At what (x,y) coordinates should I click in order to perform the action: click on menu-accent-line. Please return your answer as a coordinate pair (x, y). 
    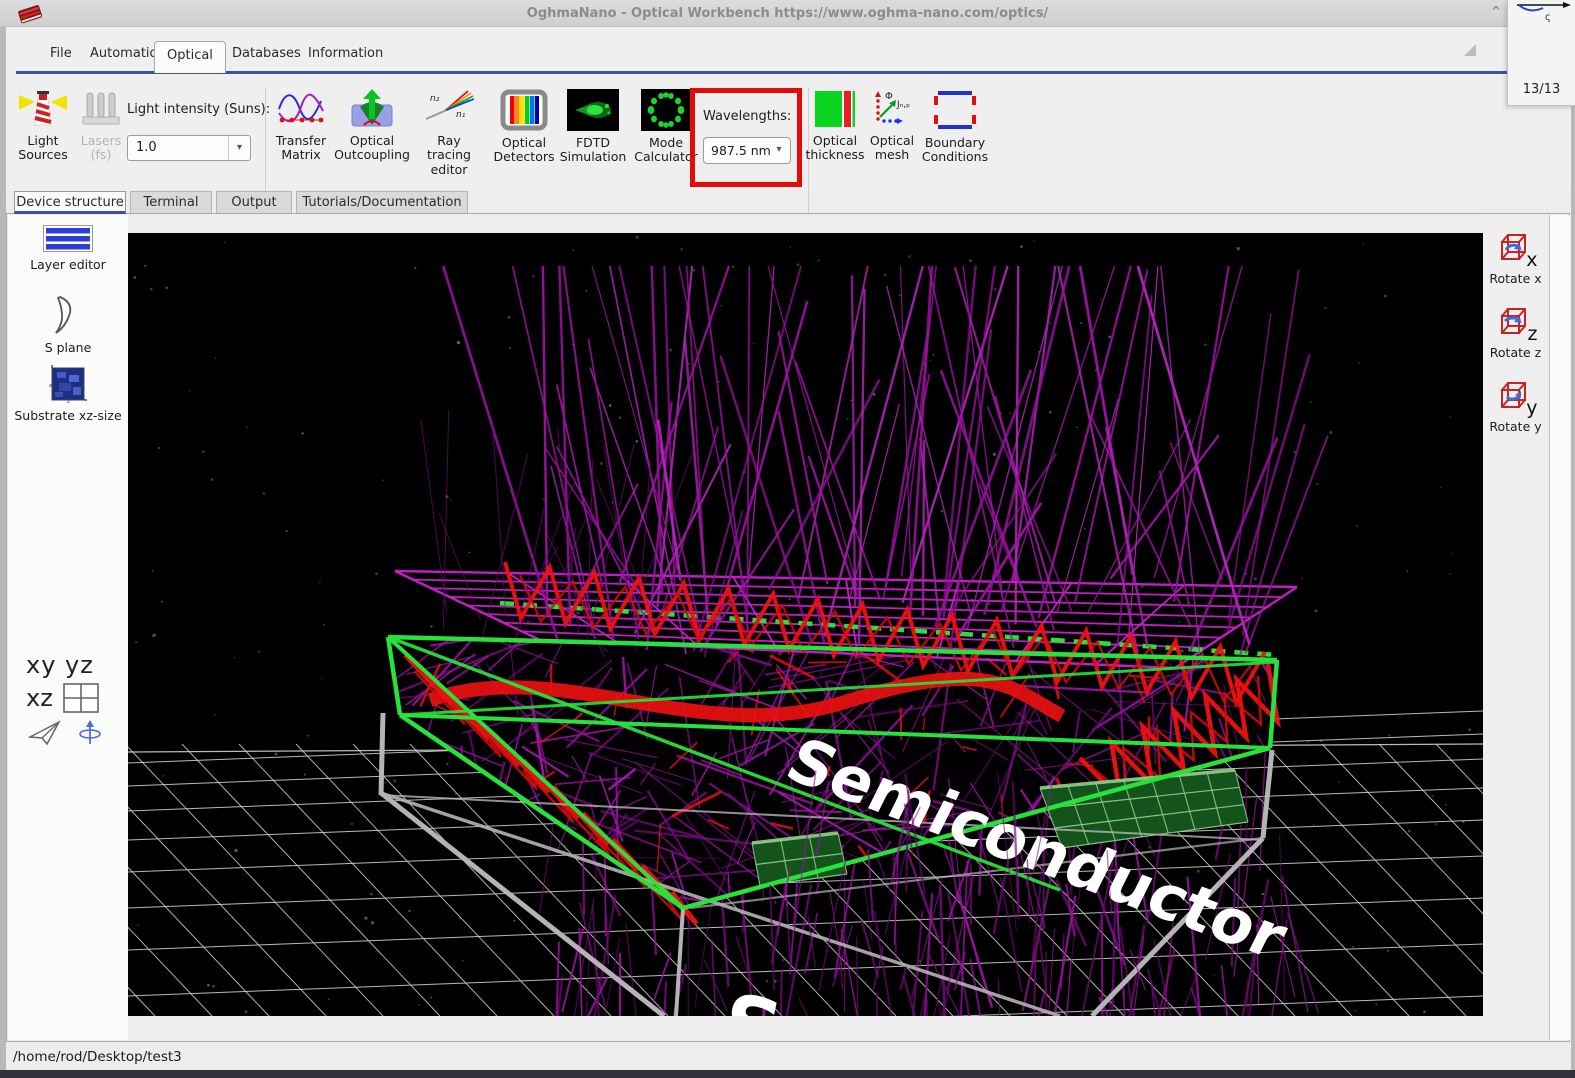
    Looking at the image, I should click on (762, 72).